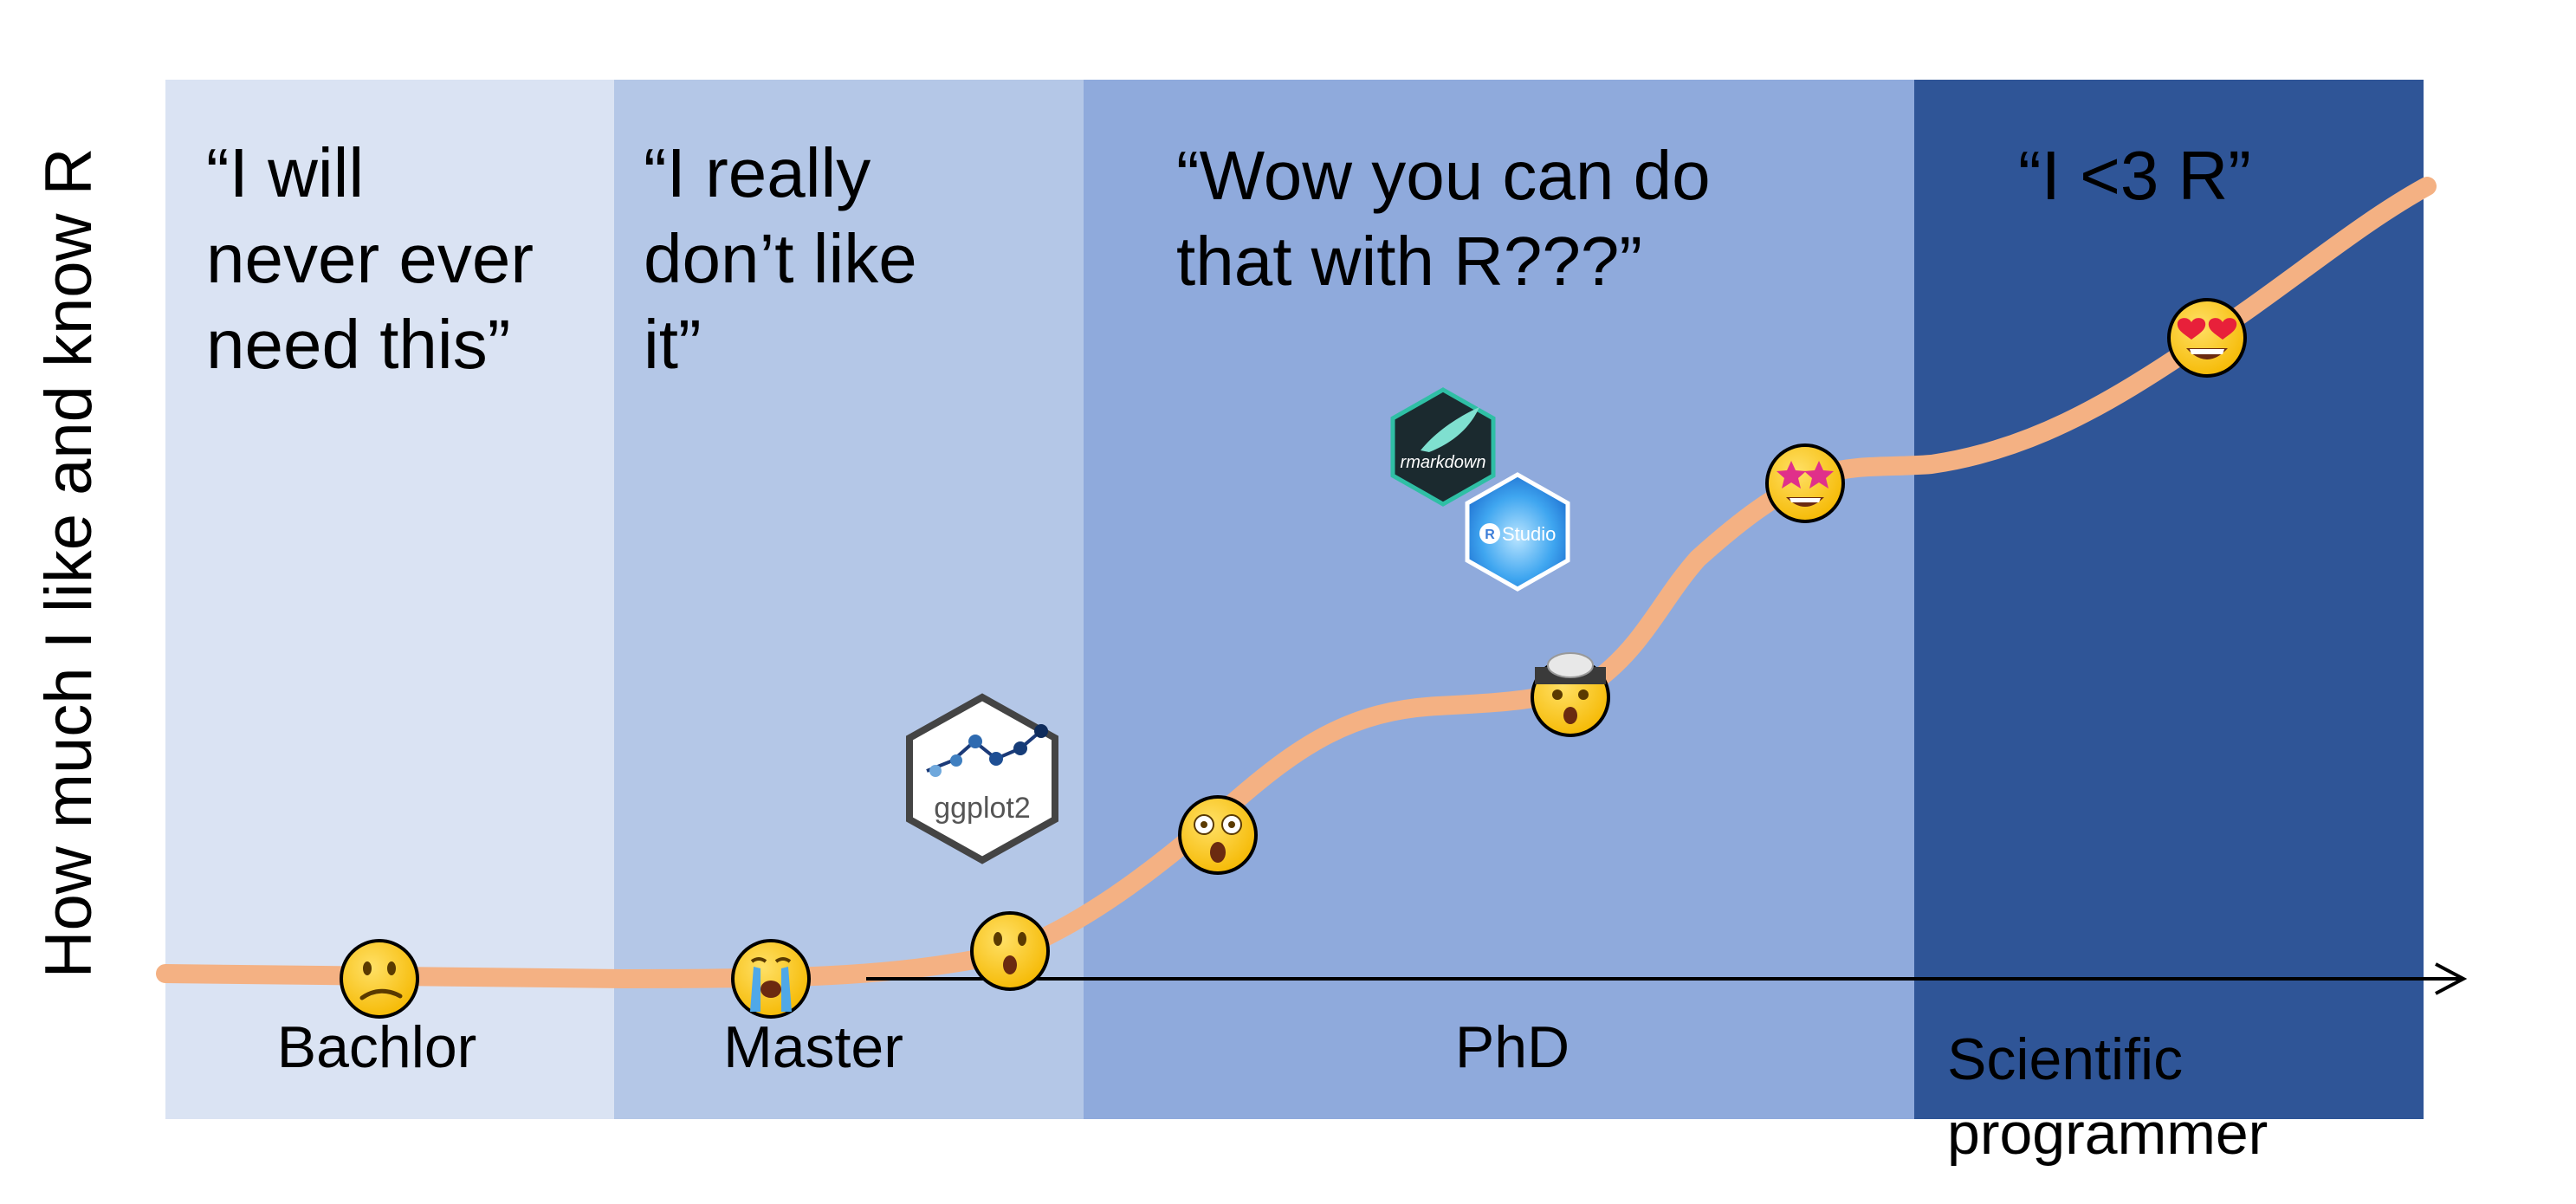 This screenshot has height=1204, width=2576. What do you see at coordinates (1010, 951) in the screenshot?
I see `surprised-face-icon` at bounding box center [1010, 951].